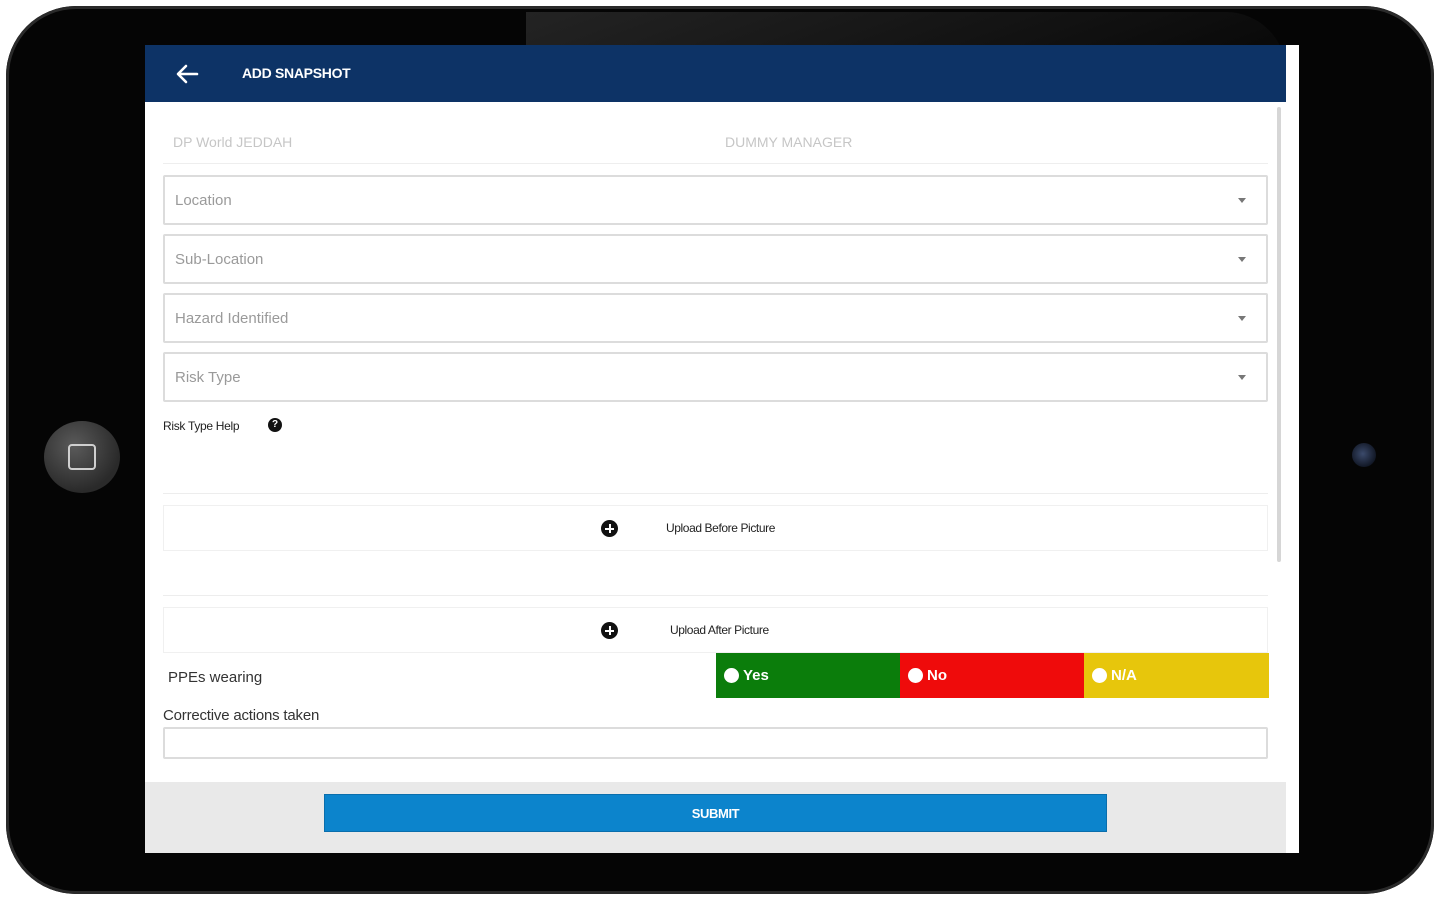 This screenshot has height=900, width=1440. Describe the element at coordinates (208, 377) in the screenshot. I see `risk-type-placeholder: Risk Type` at that location.